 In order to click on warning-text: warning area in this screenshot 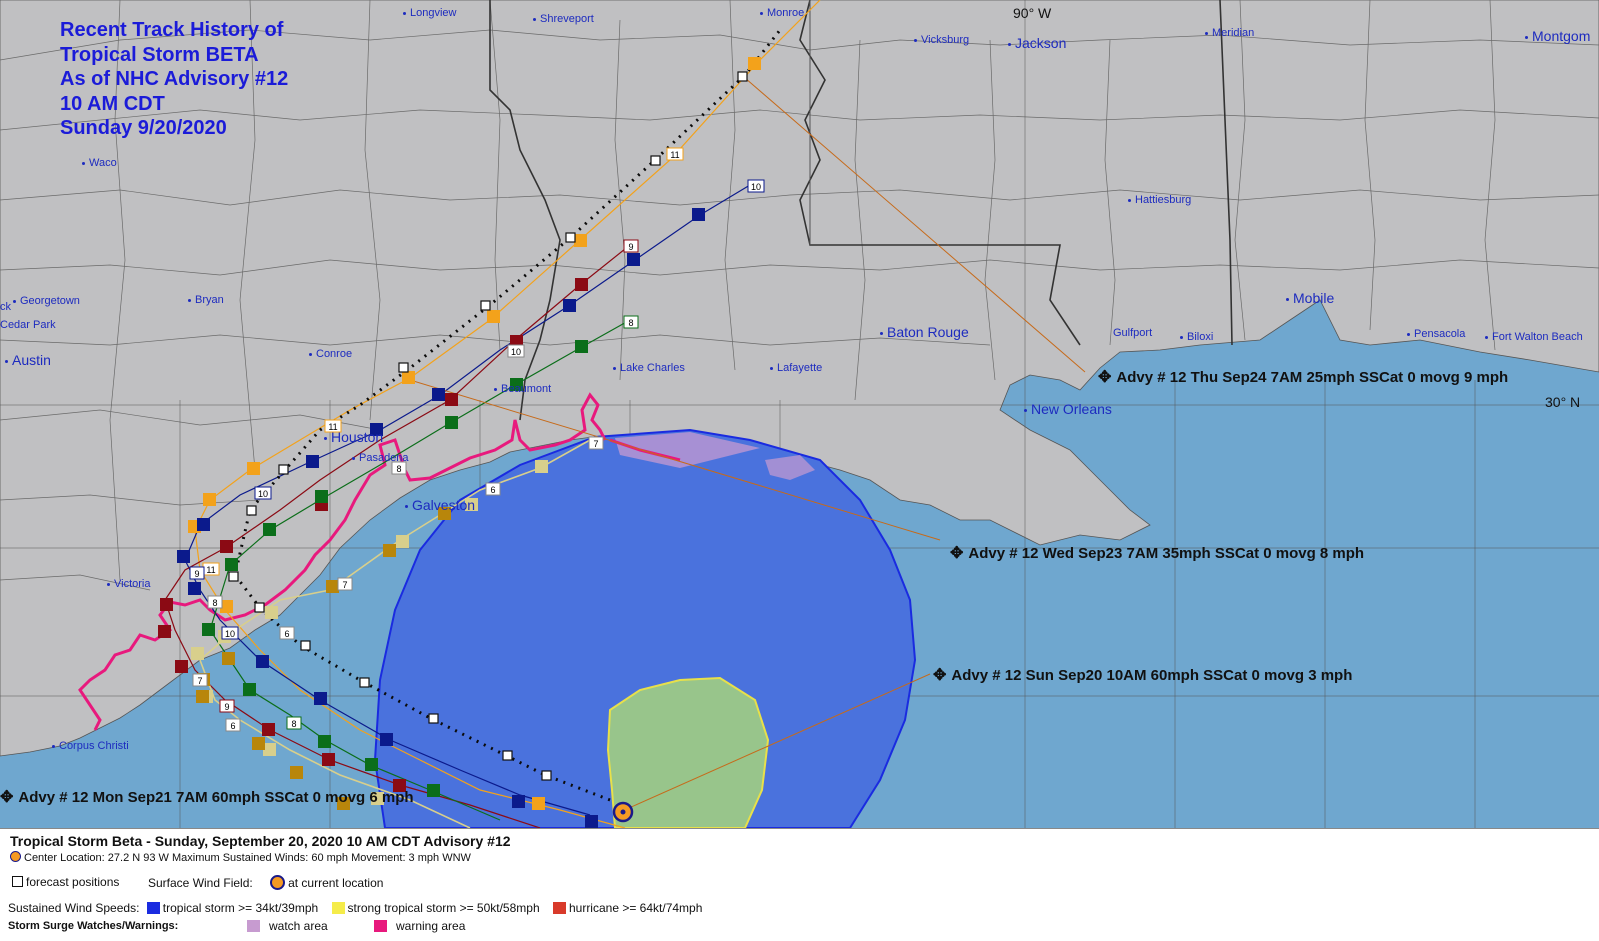, I will do `click(431, 926)`.